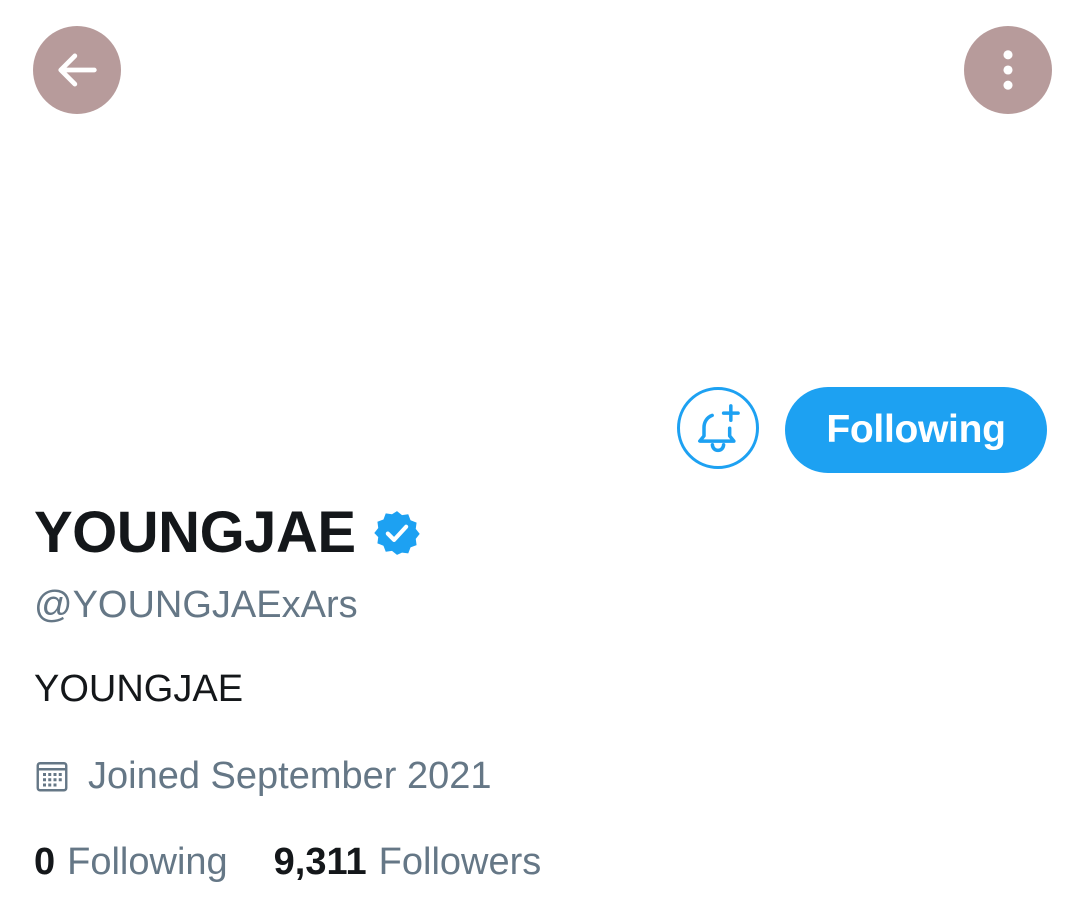  What do you see at coordinates (290, 776) in the screenshot?
I see `joined-date: Joined September 2021` at bounding box center [290, 776].